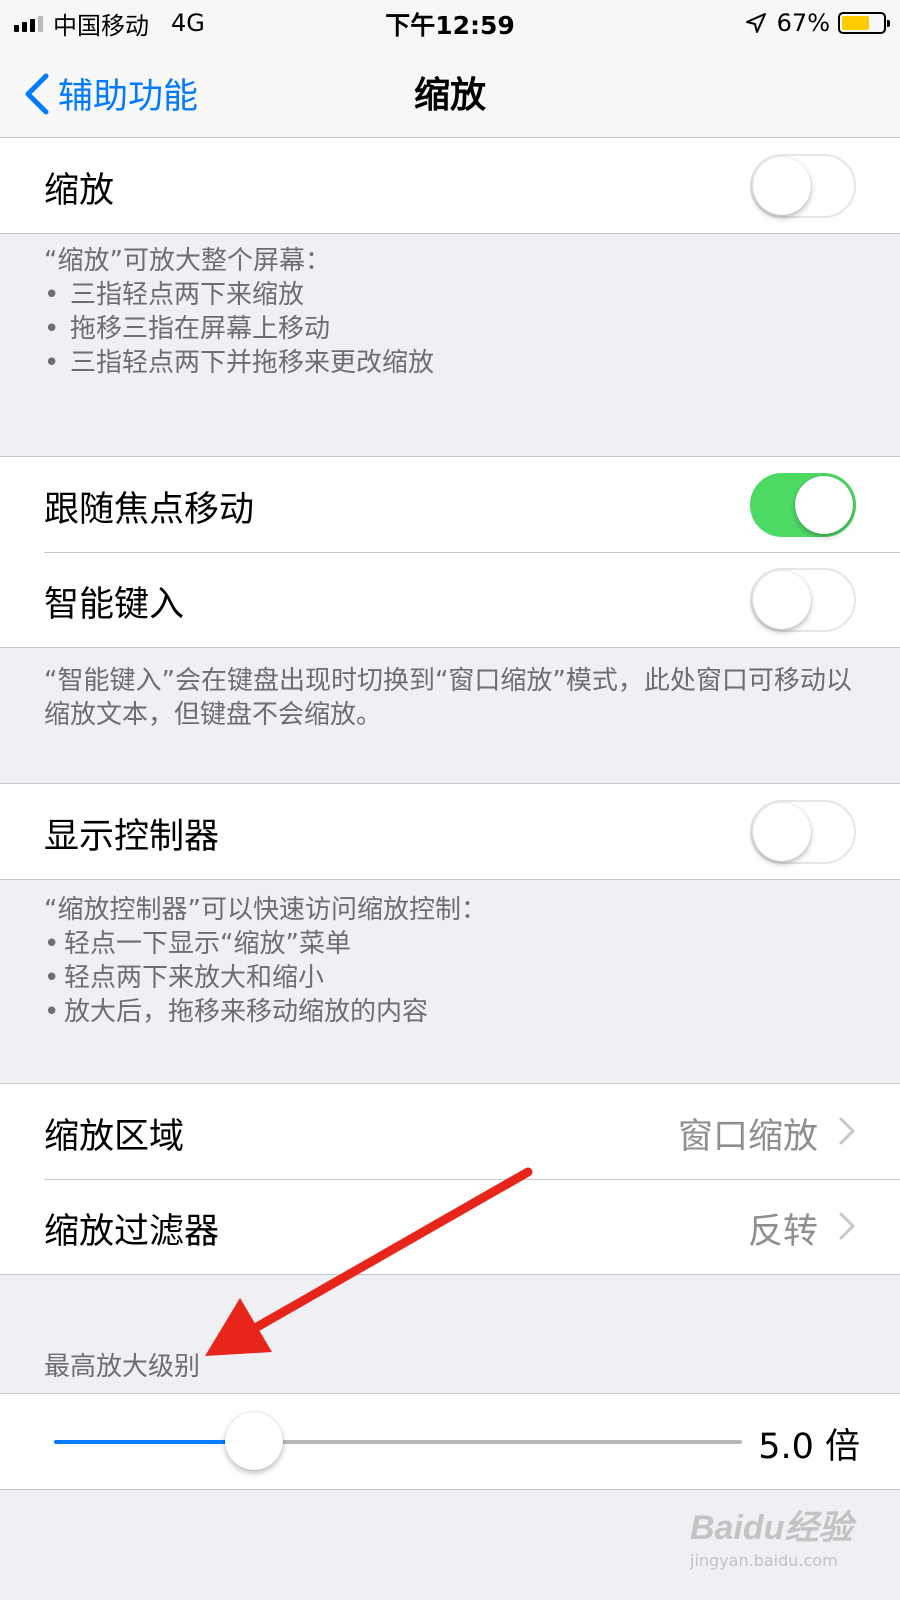 This screenshot has height=1600, width=900. What do you see at coordinates (239, 363) in the screenshot?
I see `zoom-footer-bullet: • 三指轻点两下并拖移来更改缩放` at bounding box center [239, 363].